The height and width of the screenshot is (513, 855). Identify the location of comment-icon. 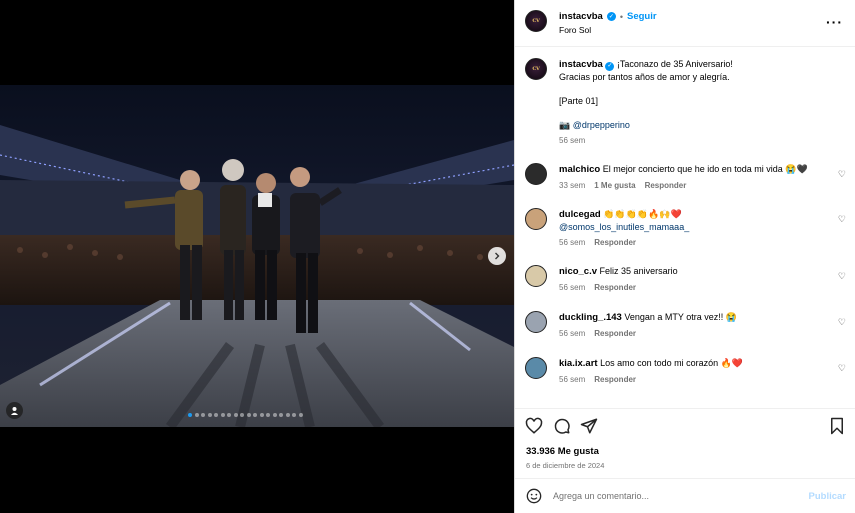
(562, 426).